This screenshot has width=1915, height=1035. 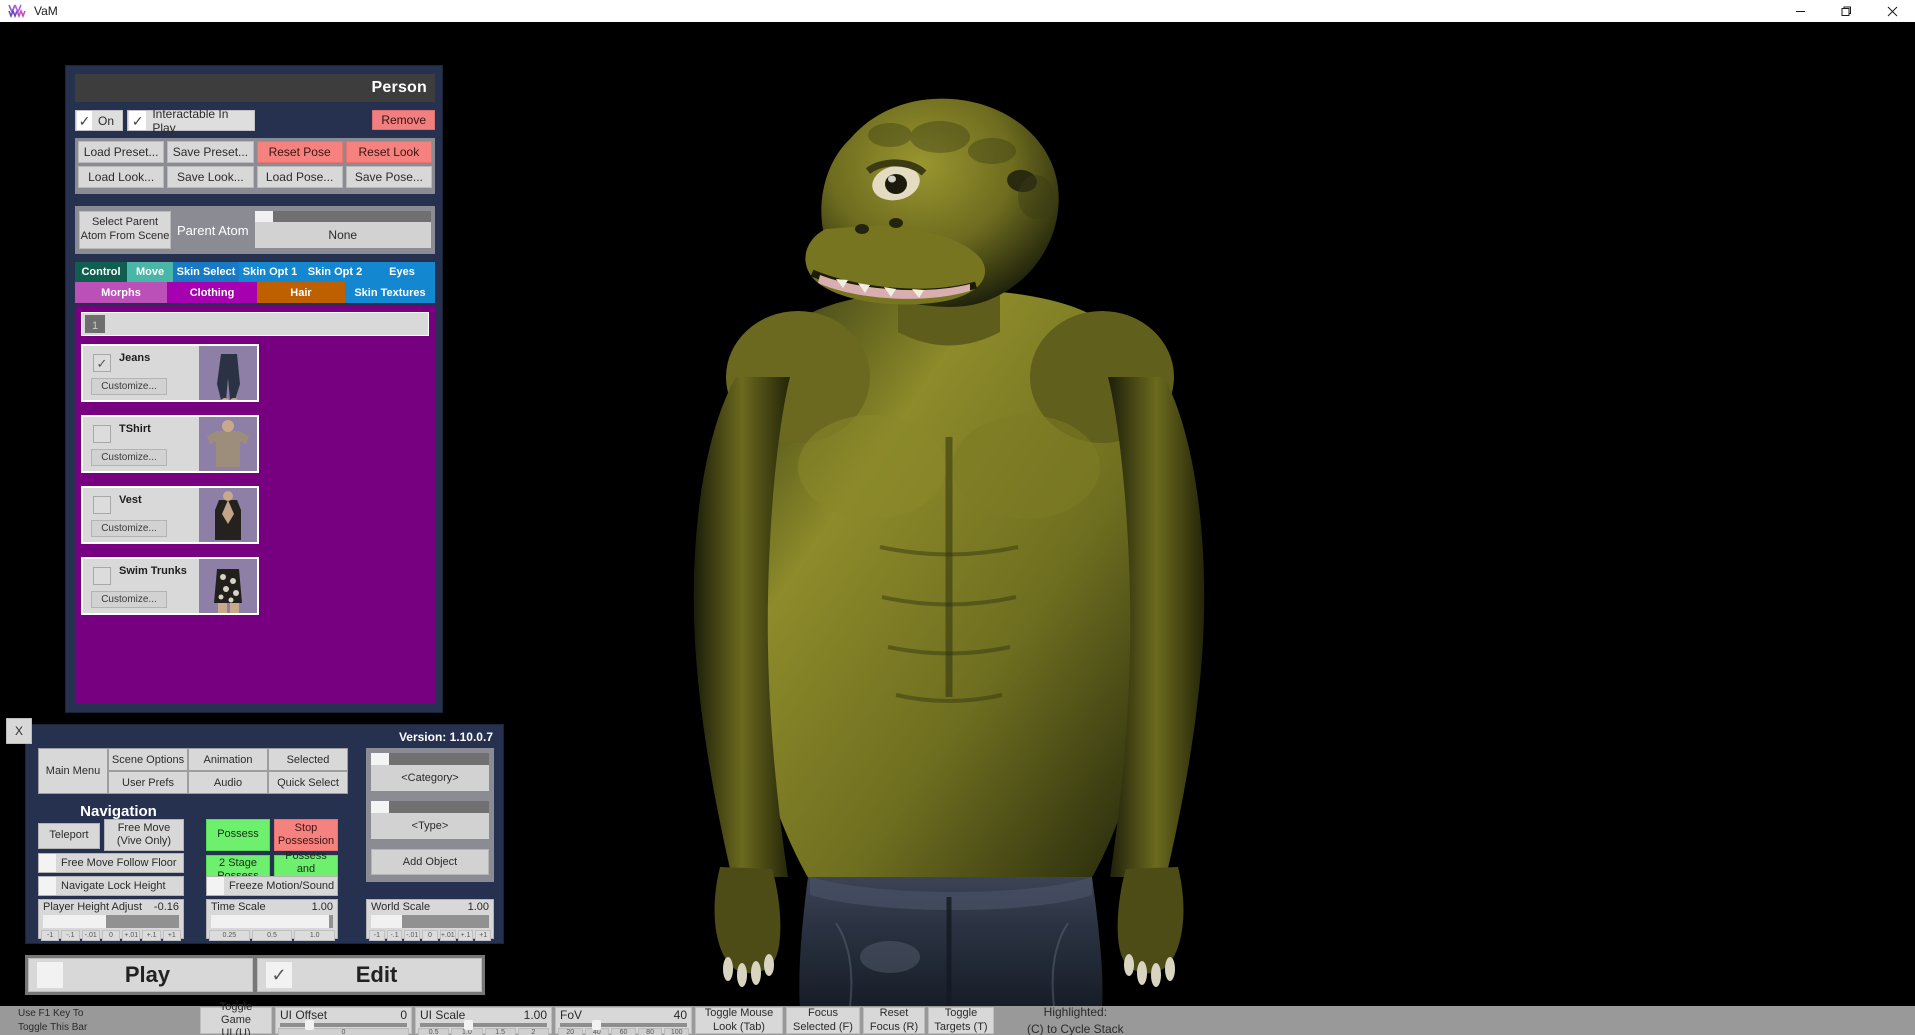 What do you see at coordinates (140, 975) in the screenshot?
I see `play-mode-button: Play` at bounding box center [140, 975].